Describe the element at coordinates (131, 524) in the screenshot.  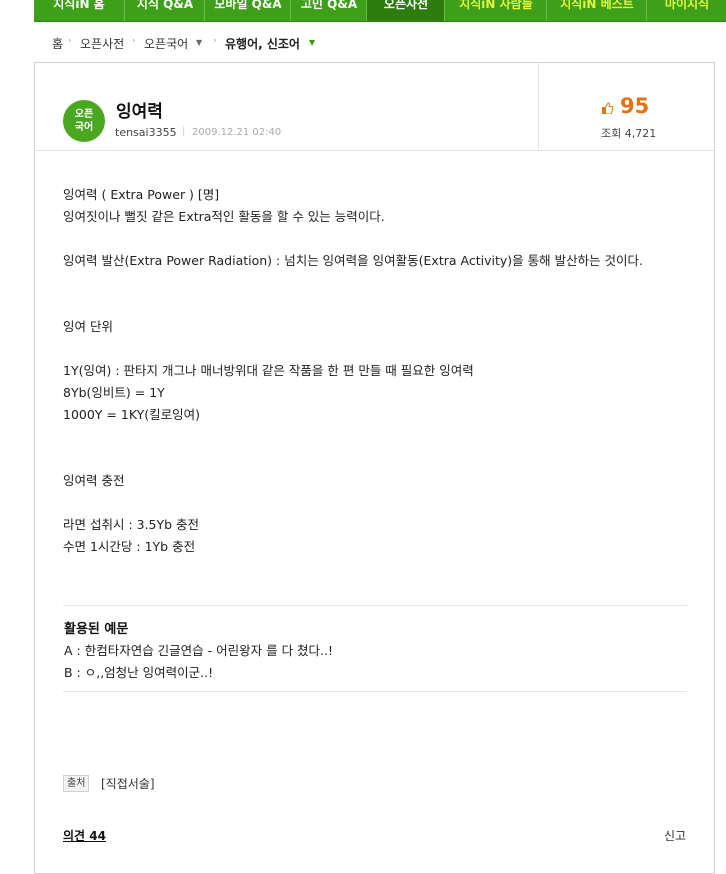
I see `body-line: 라면 섭취시 : 3.5Yb 충전` at that location.